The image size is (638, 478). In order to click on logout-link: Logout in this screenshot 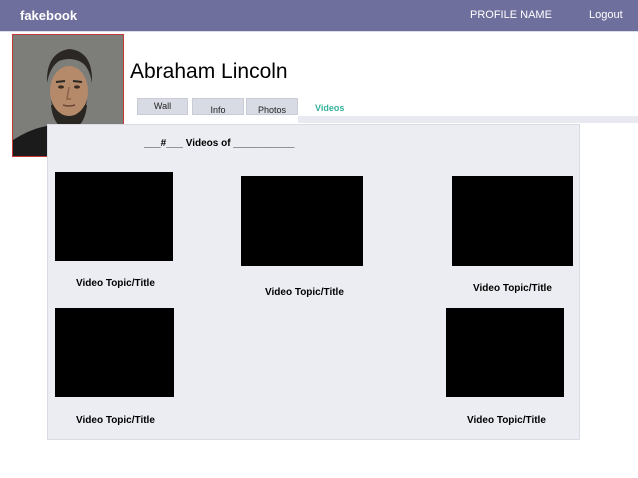, I will do `click(606, 15)`.